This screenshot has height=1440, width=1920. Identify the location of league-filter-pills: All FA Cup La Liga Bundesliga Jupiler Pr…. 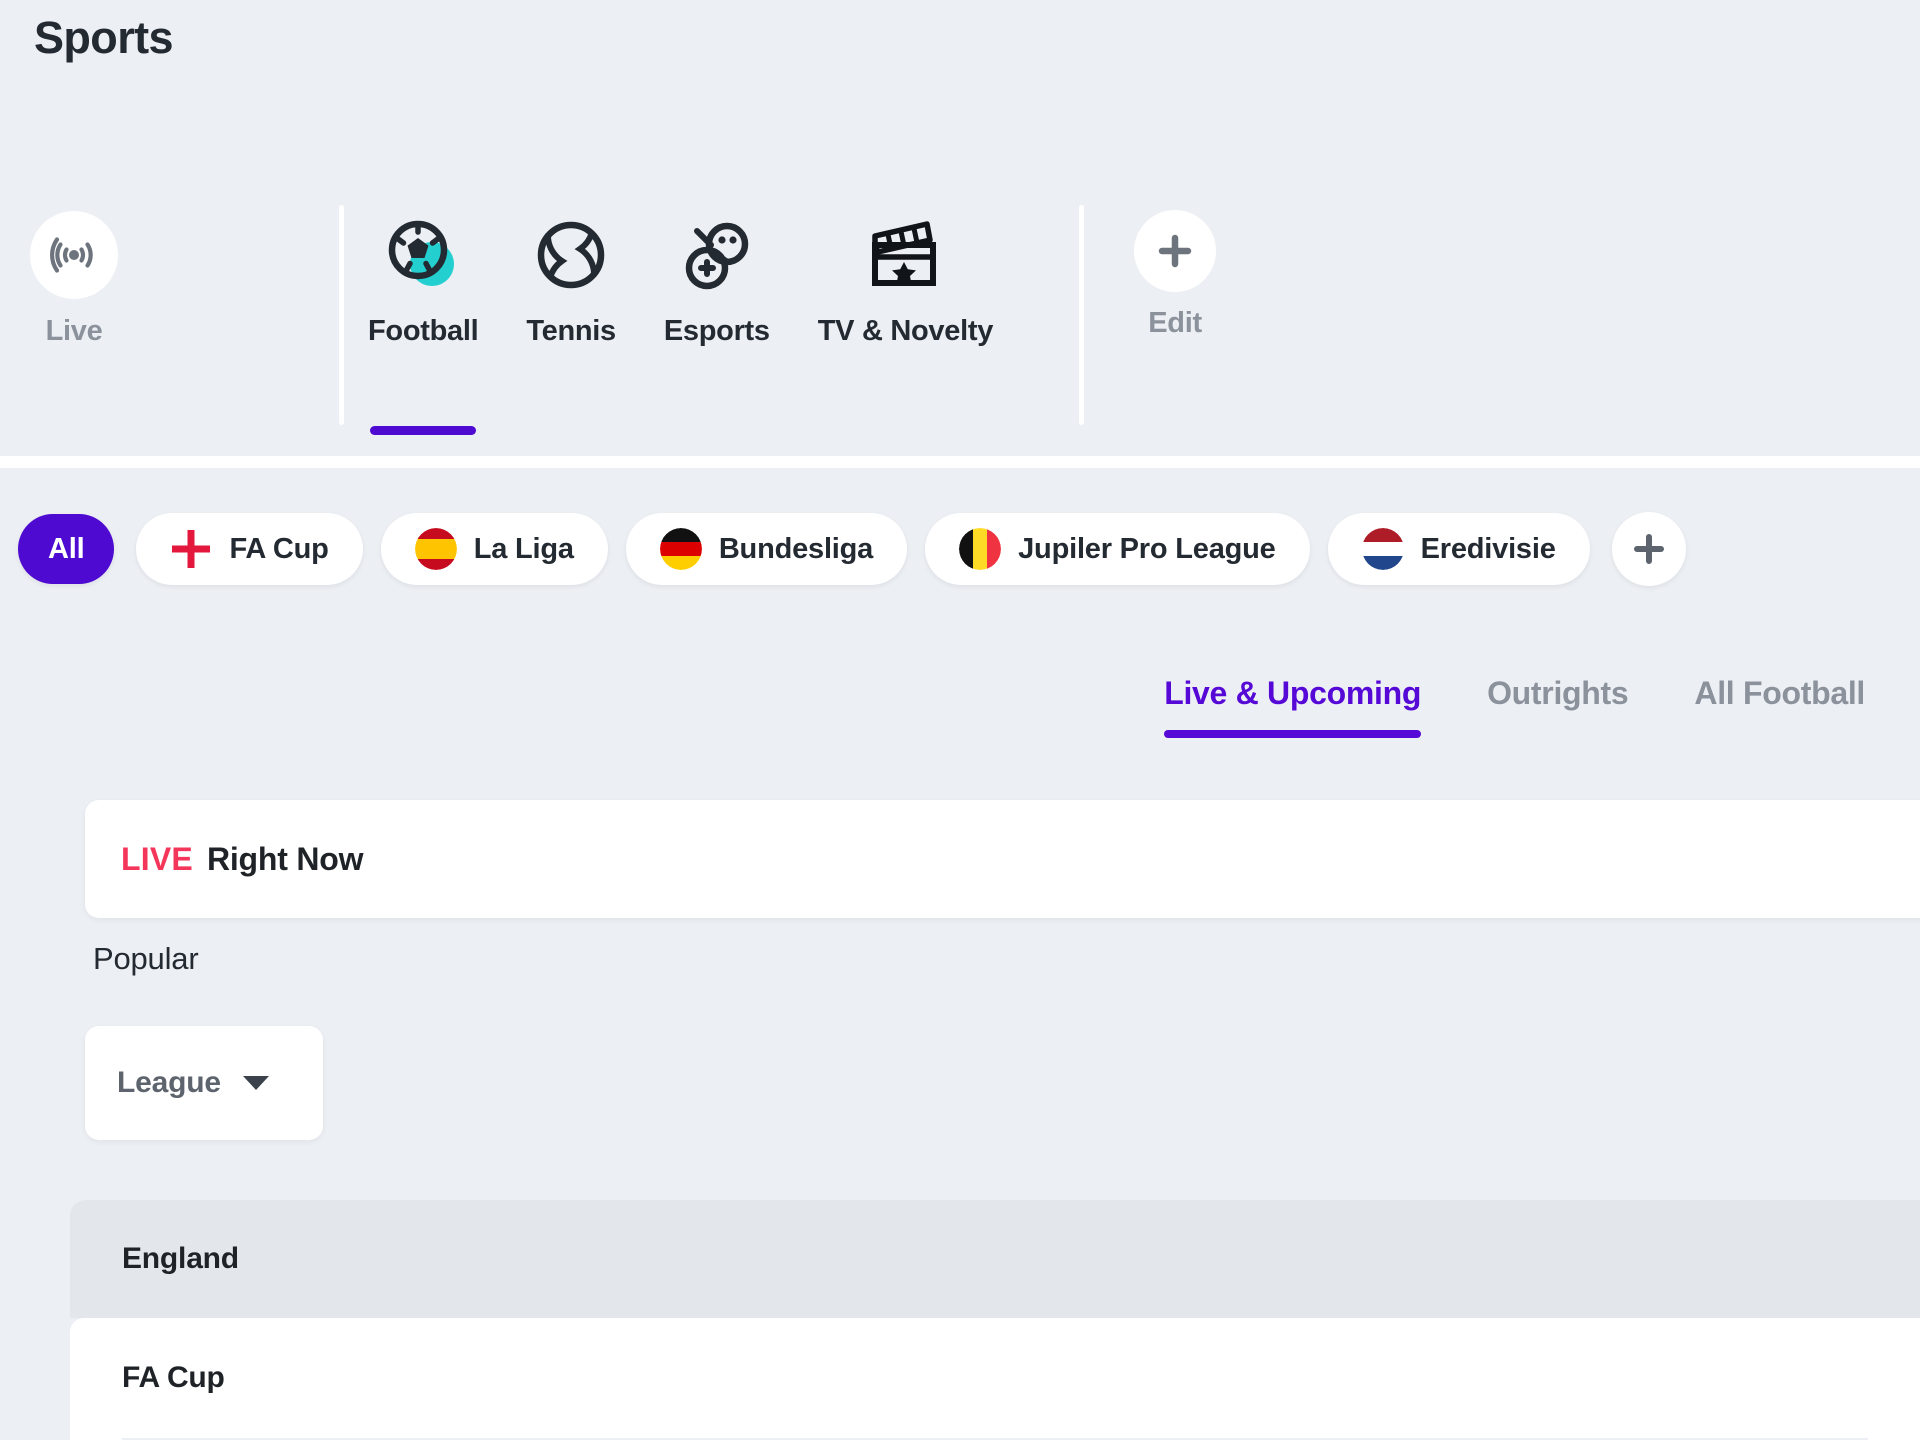
(960, 549).